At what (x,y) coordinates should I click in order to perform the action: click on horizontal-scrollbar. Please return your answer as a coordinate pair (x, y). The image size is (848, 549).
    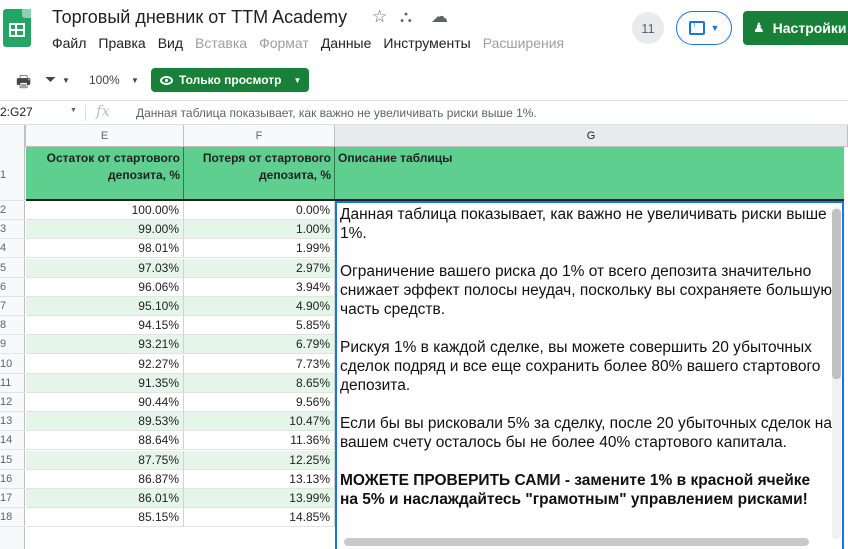
    Looking at the image, I should click on (576, 542).